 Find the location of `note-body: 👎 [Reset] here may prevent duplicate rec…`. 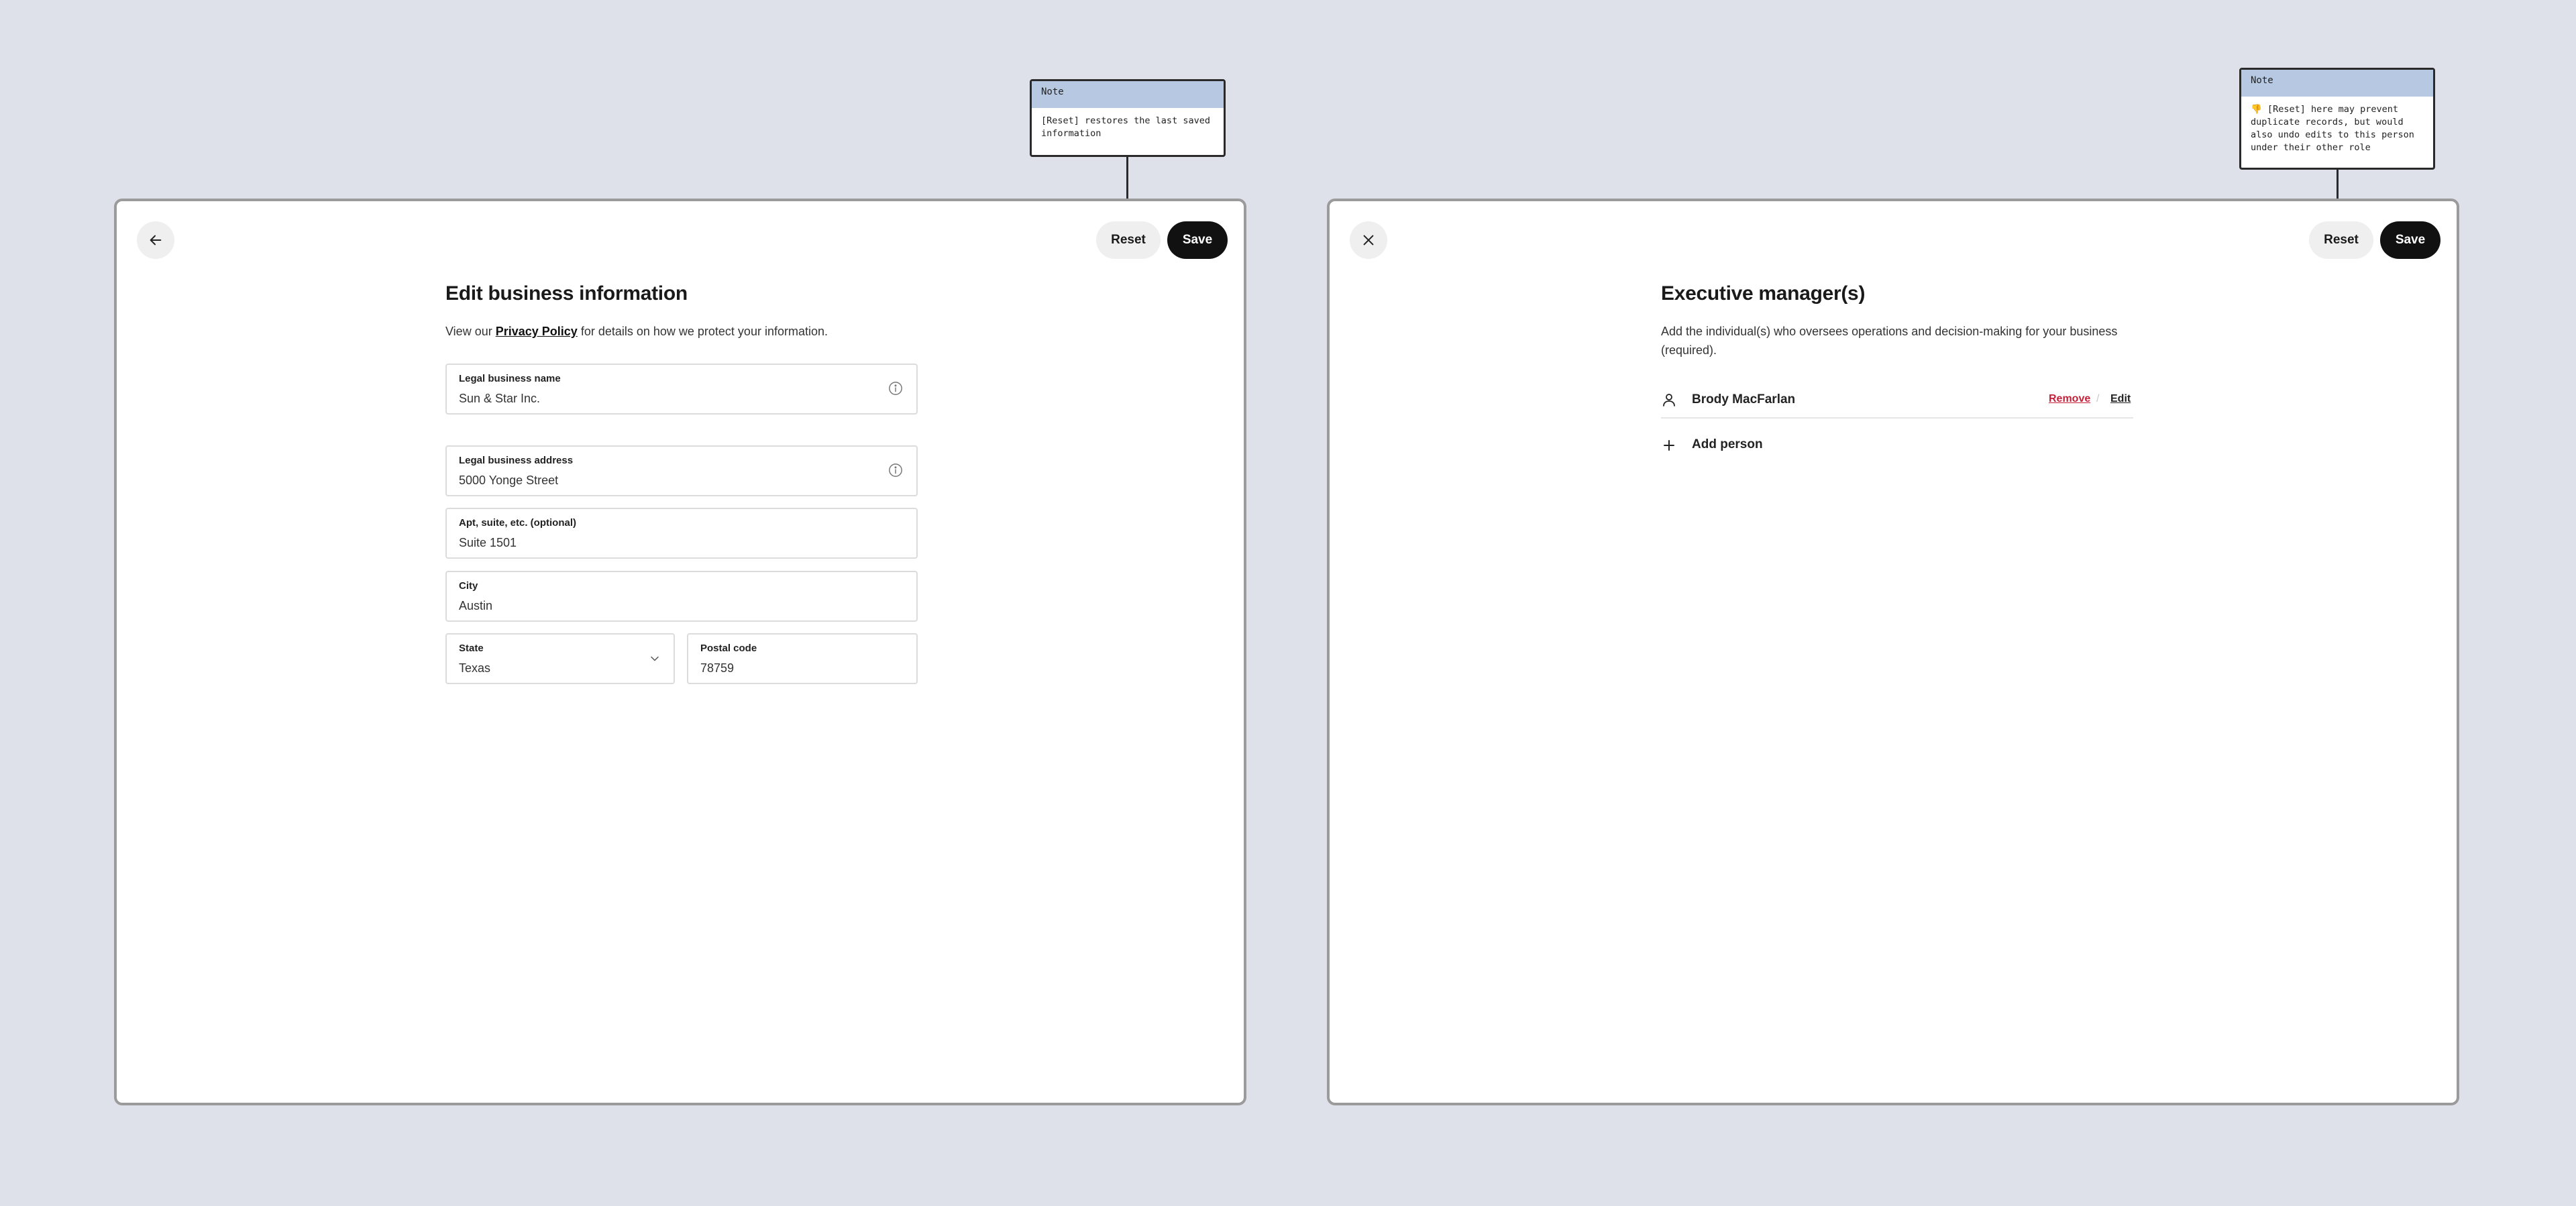

note-body: 👎 [Reset] here may prevent duplicate rec… is located at coordinates (2332, 128).